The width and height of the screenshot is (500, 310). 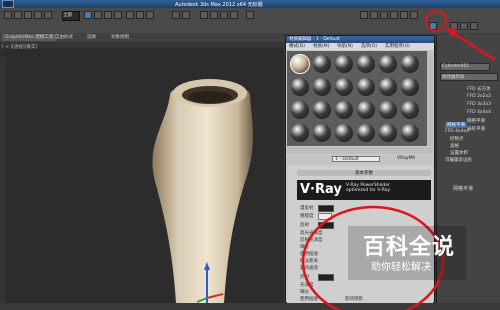 I want to click on menu-utilities: 实用程序(U), so click(x=397, y=46).